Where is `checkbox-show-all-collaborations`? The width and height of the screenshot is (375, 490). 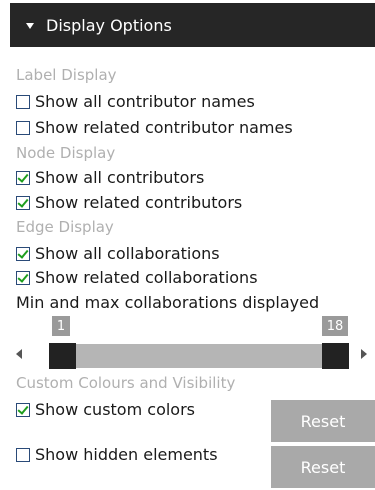
checkbox-show-all-collaborations is located at coordinates (23, 253).